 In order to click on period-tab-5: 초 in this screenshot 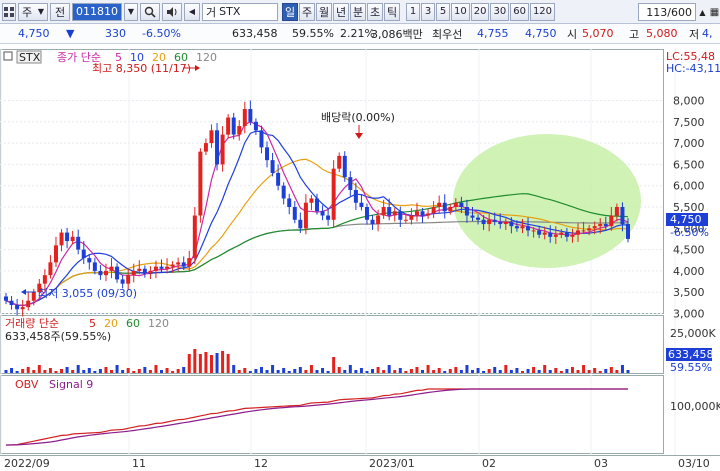, I will do `click(375, 11)`.